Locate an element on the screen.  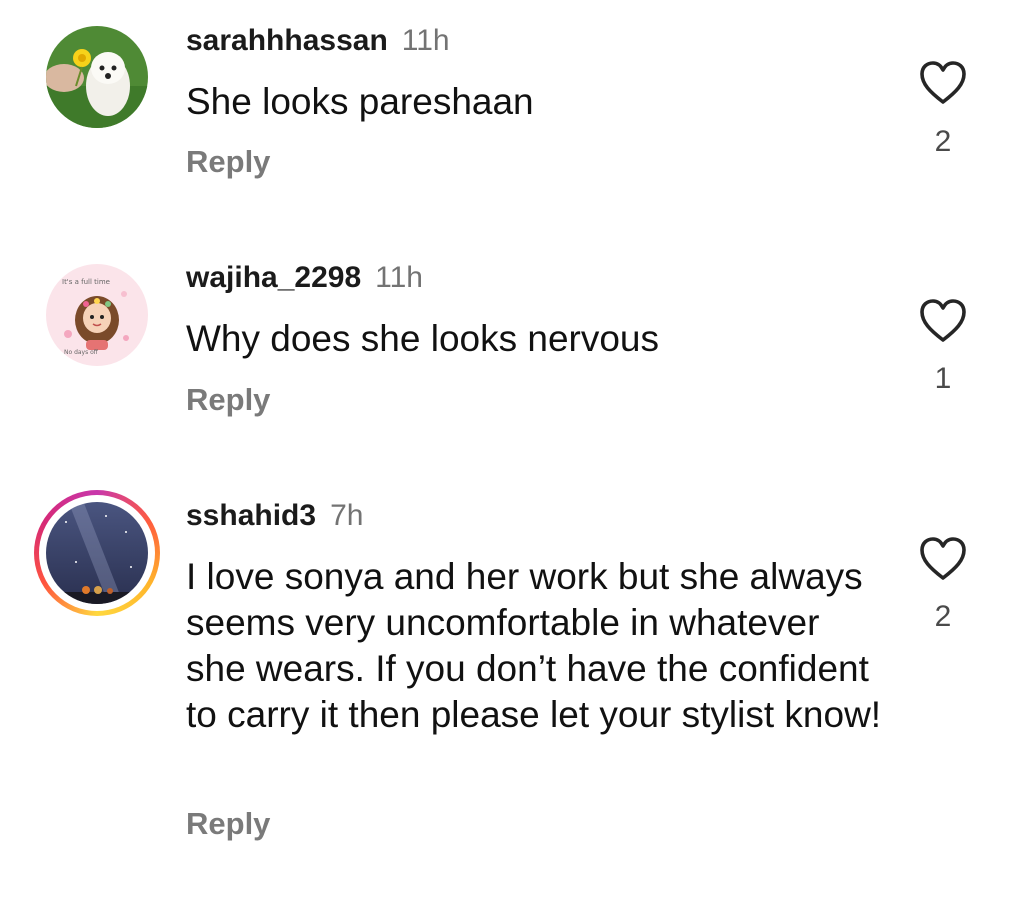
comment-text: Why does she looks nervous is located at coordinates (423, 338).